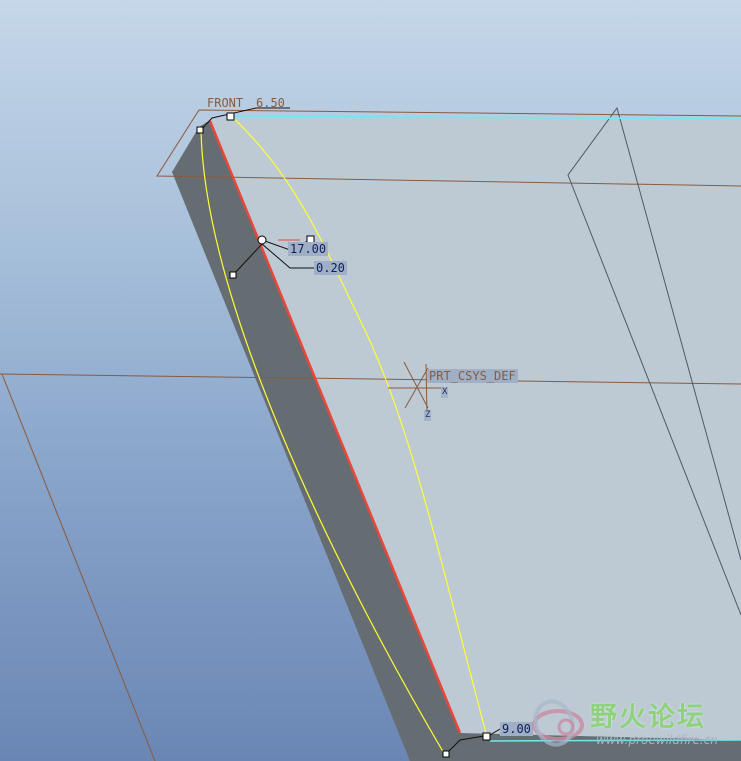  I want to click on csys-axis-x-label: X, so click(445, 392).